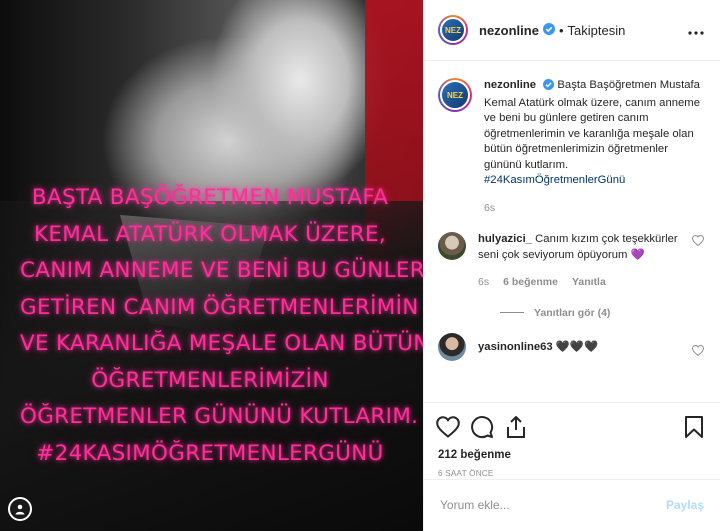 Image resolution: width=720 pixels, height=531 pixels. Describe the element at coordinates (20, 509) in the screenshot. I see `user-tag-icon` at that location.